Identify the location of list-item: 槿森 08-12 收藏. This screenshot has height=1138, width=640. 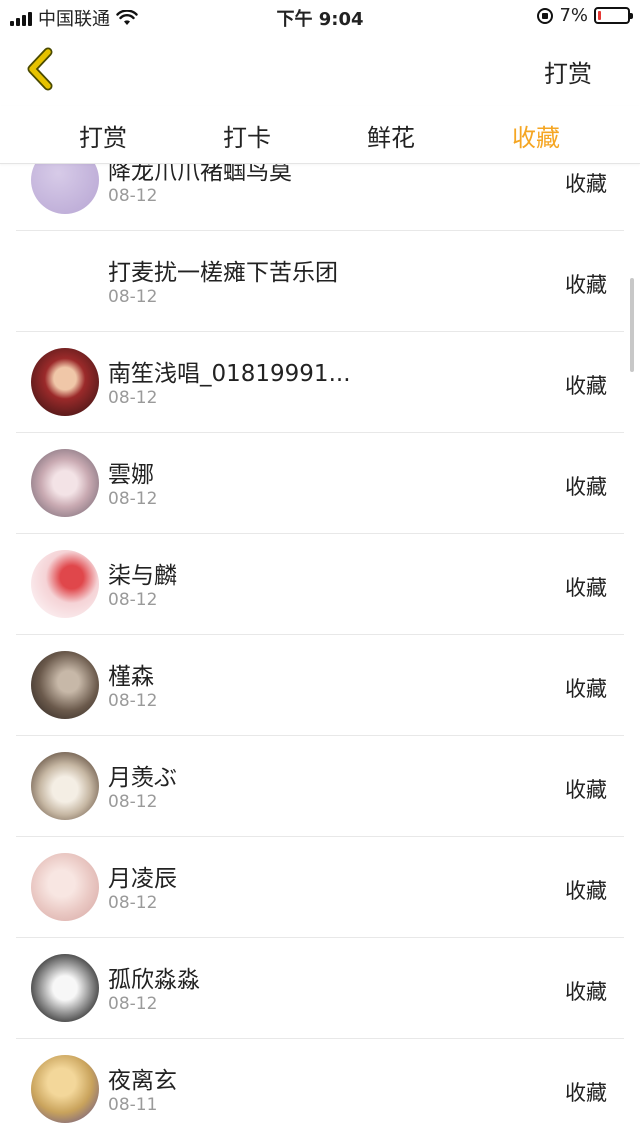
(320, 685).